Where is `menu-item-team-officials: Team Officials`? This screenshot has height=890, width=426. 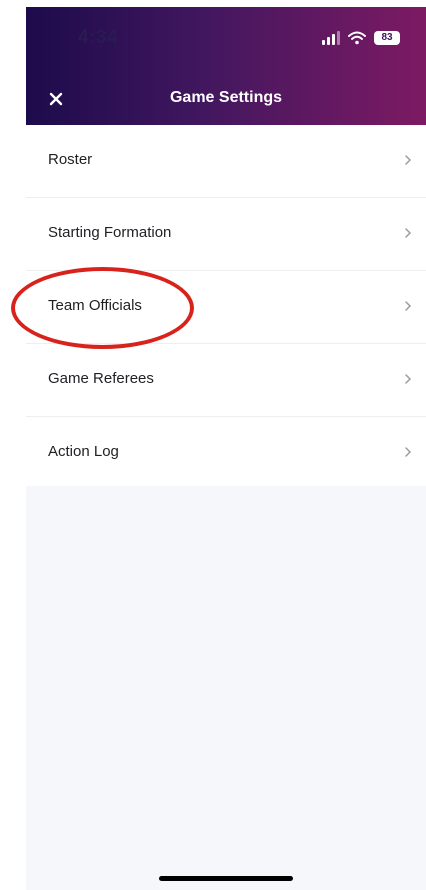
menu-item-team-officials: Team Officials is located at coordinates (226, 307).